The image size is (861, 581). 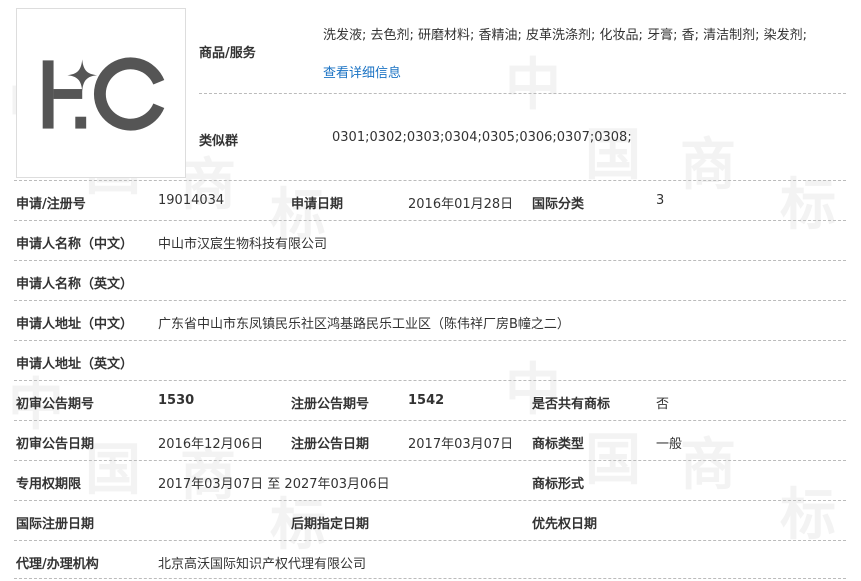 What do you see at coordinates (191, 200) in the screenshot?
I see `reg-no-value: 19014034` at bounding box center [191, 200].